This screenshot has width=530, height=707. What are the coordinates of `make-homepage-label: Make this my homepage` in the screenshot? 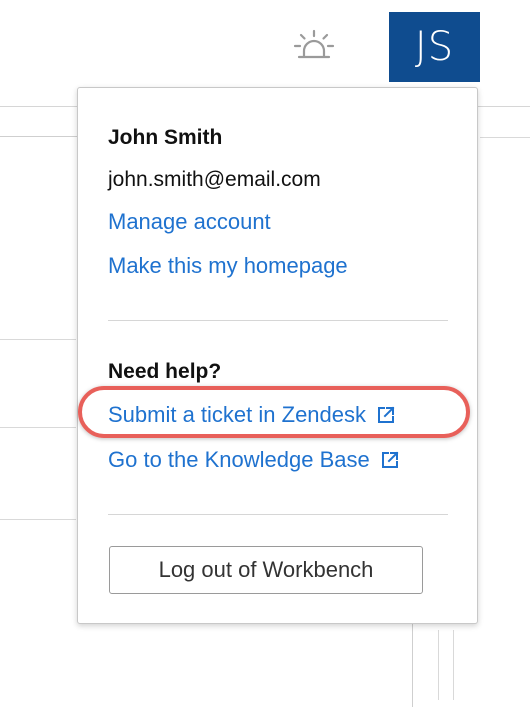 It's located at (228, 265).